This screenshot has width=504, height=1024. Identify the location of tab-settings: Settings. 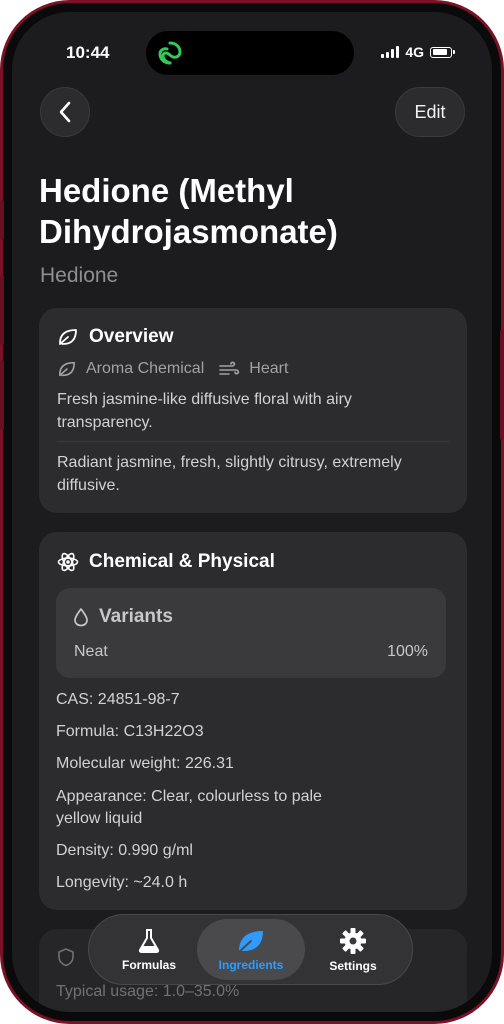
(353, 949).